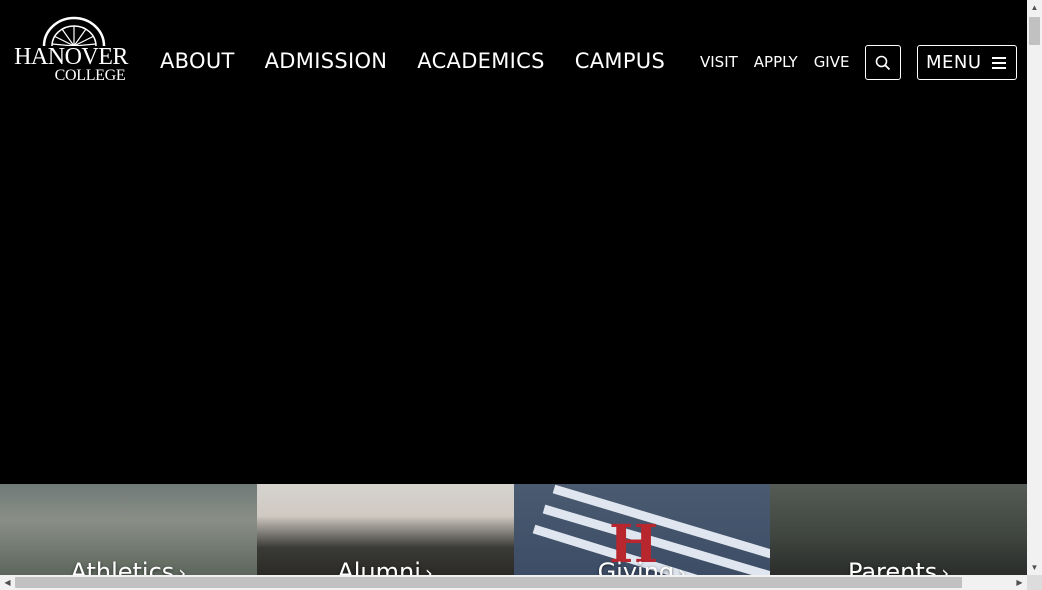 This screenshot has width=1042, height=590. What do you see at coordinates (90, 75) in the screenshot?
I see `logo-wordmark-bottom: COLLEGE` at bounding box center [90, 75].